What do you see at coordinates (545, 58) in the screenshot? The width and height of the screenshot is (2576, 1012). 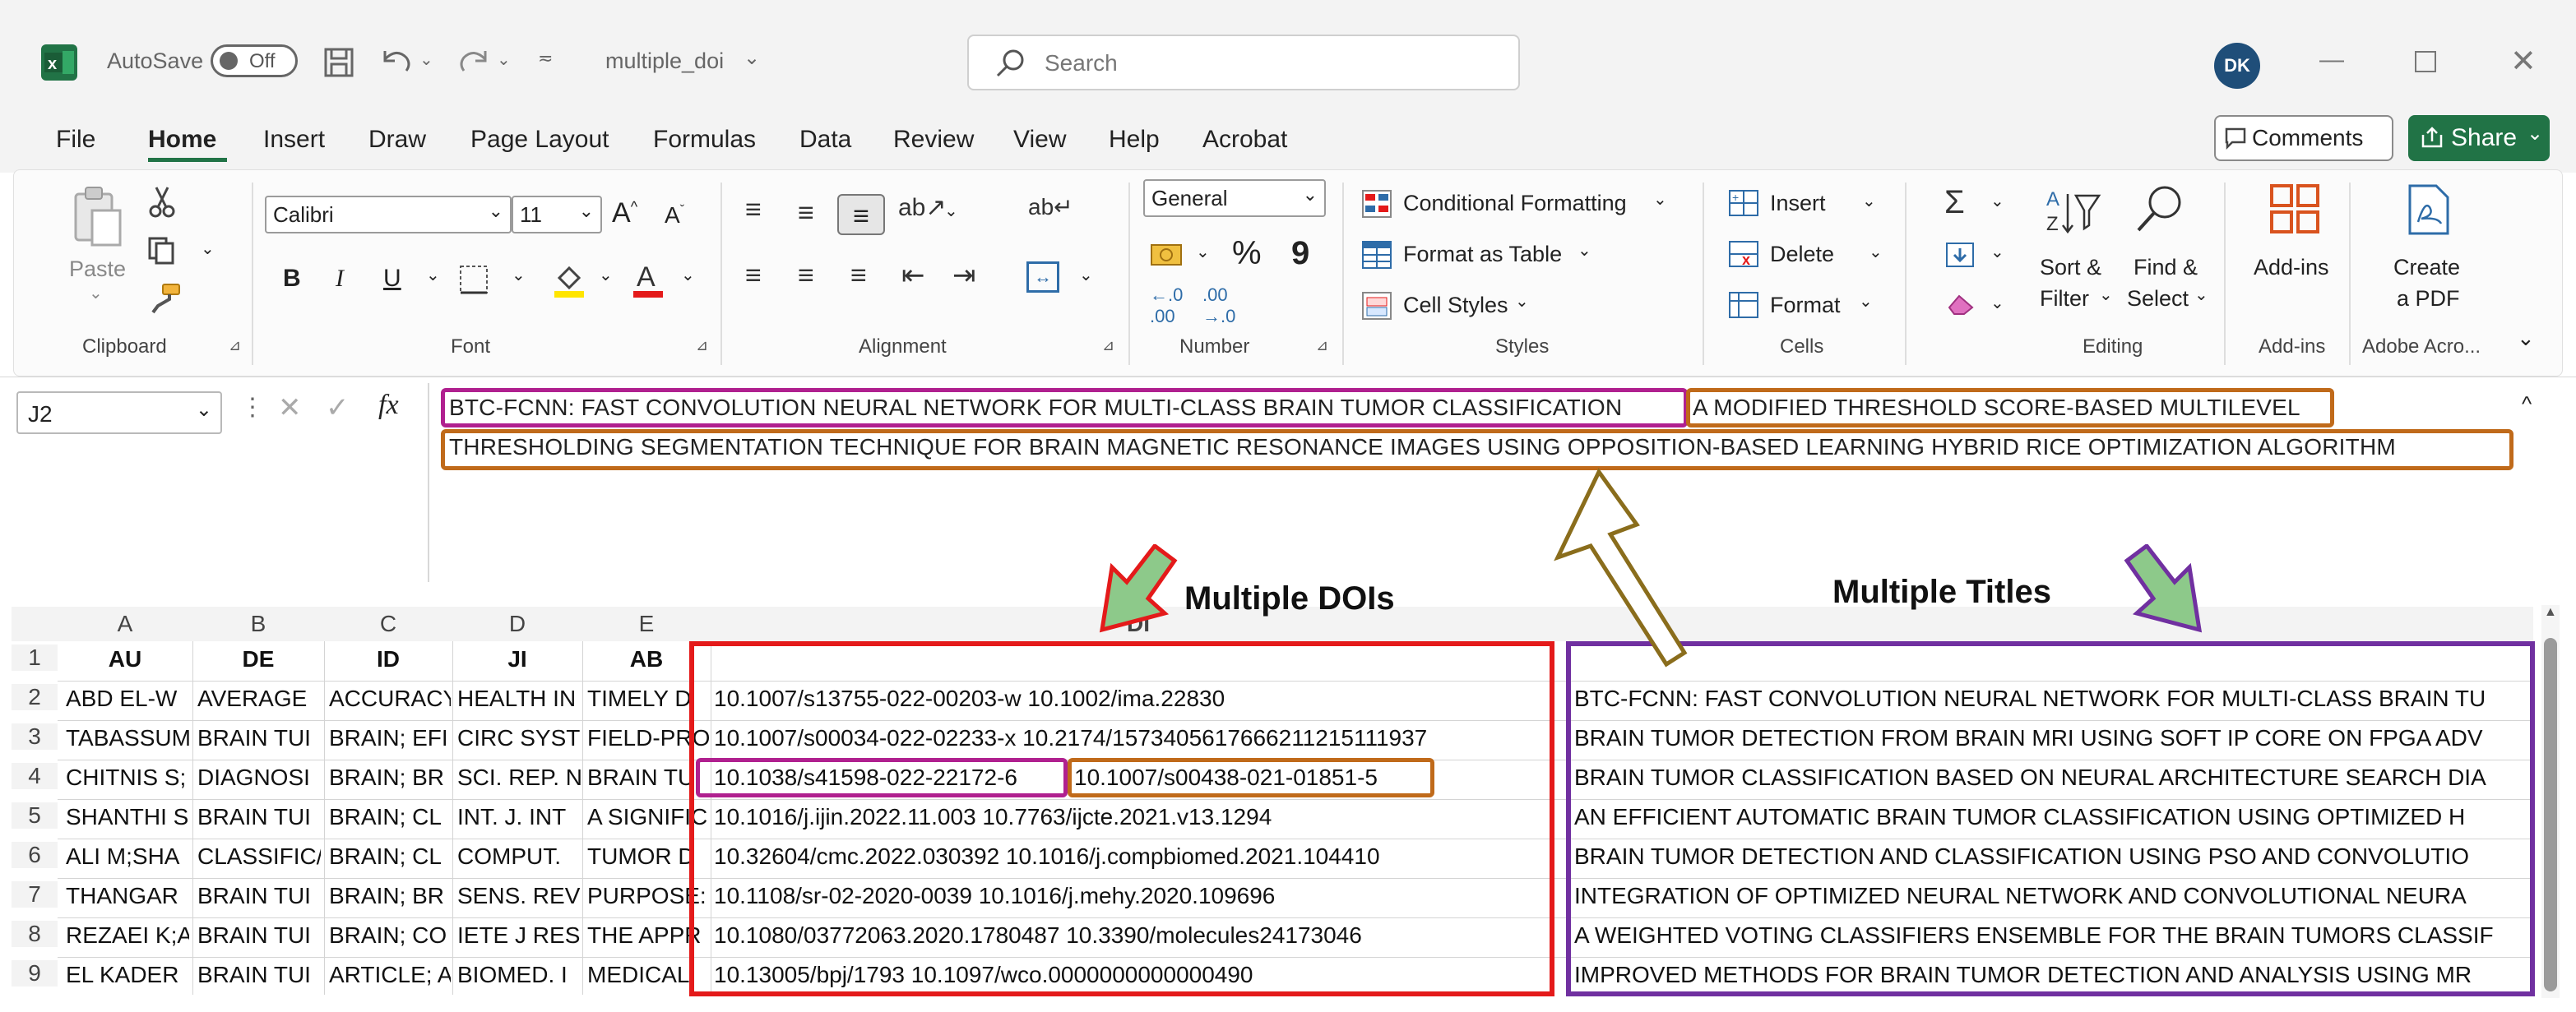 I see `customize-toolbar-icon: ≂` at bounding box center [545, 58].